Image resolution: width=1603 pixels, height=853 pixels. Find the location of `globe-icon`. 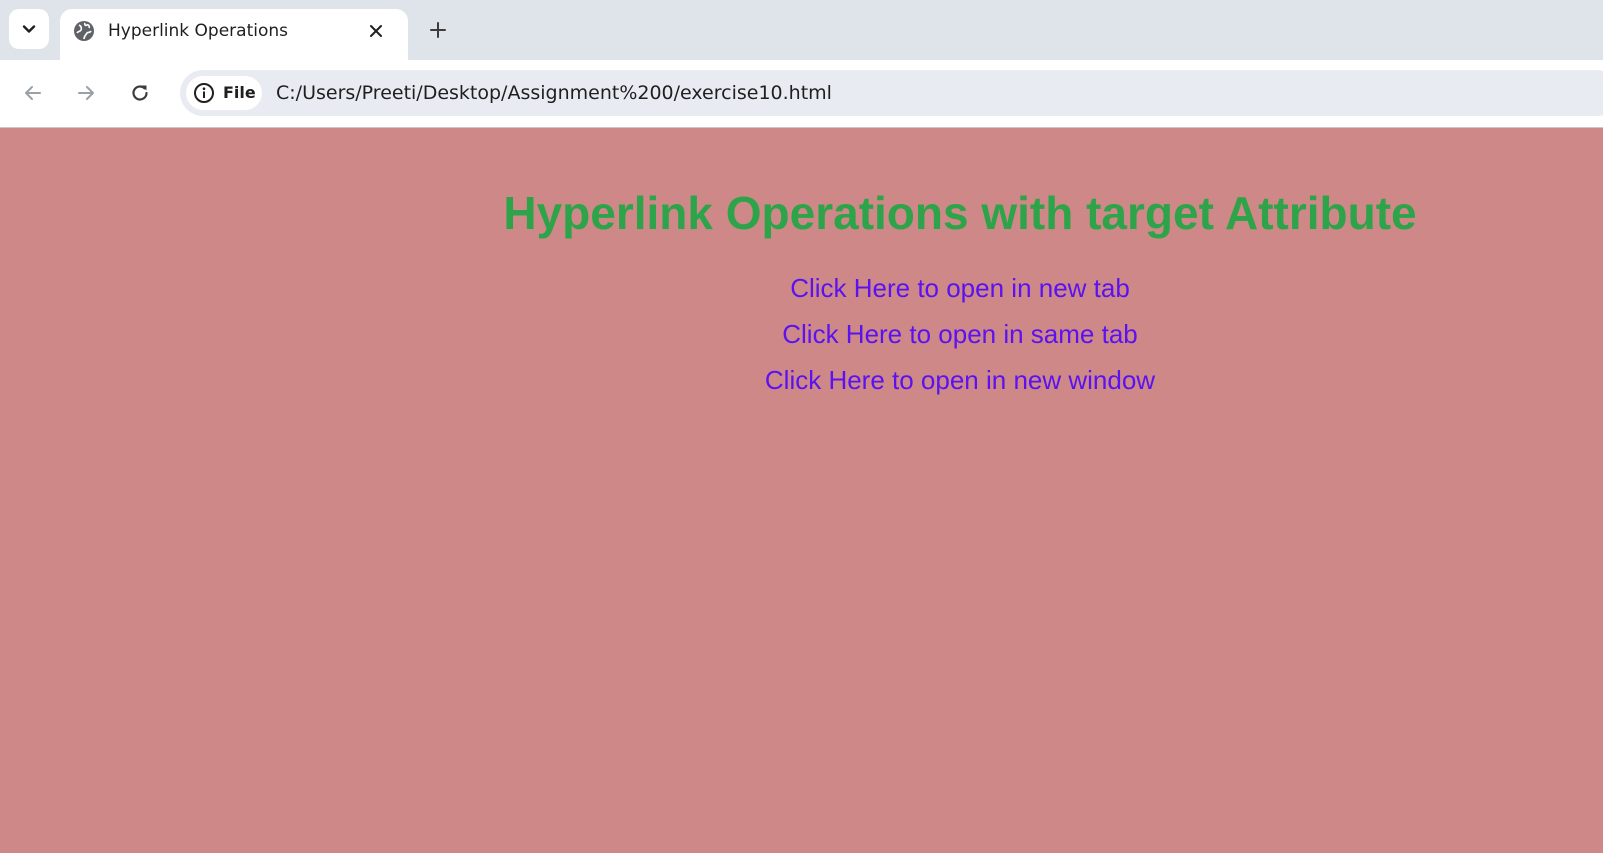

globe-icon is located at coordinates (84, 31).